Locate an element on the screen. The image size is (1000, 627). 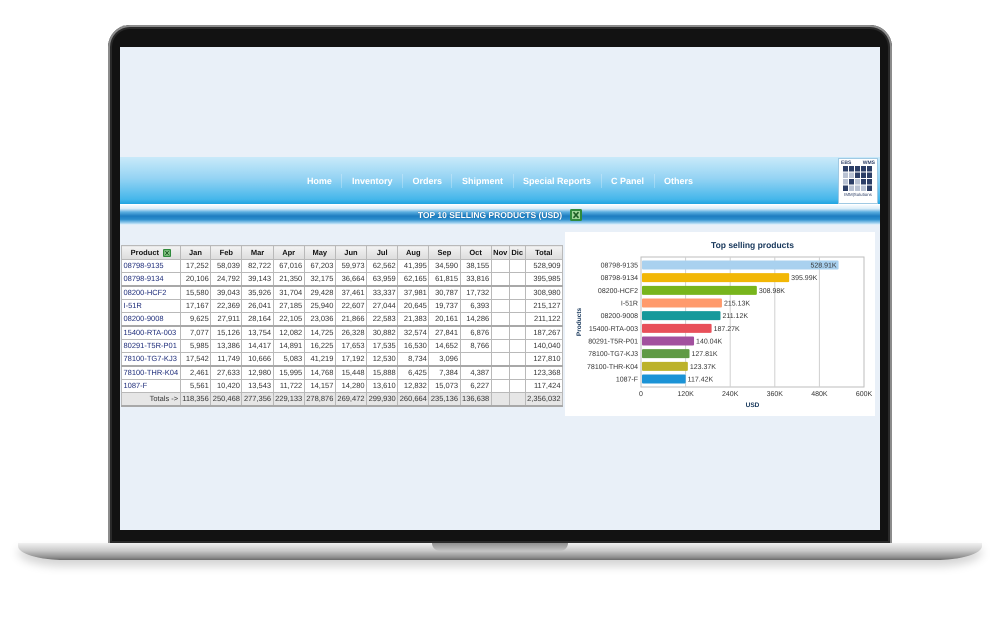
logo-grid-icon is located at coordinates (858, 179).